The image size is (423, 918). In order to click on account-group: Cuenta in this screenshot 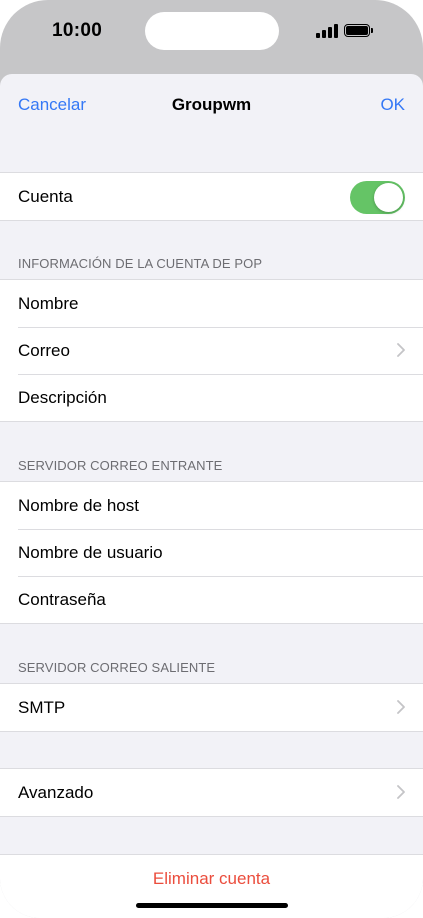, I will do `click(211, 196)`.